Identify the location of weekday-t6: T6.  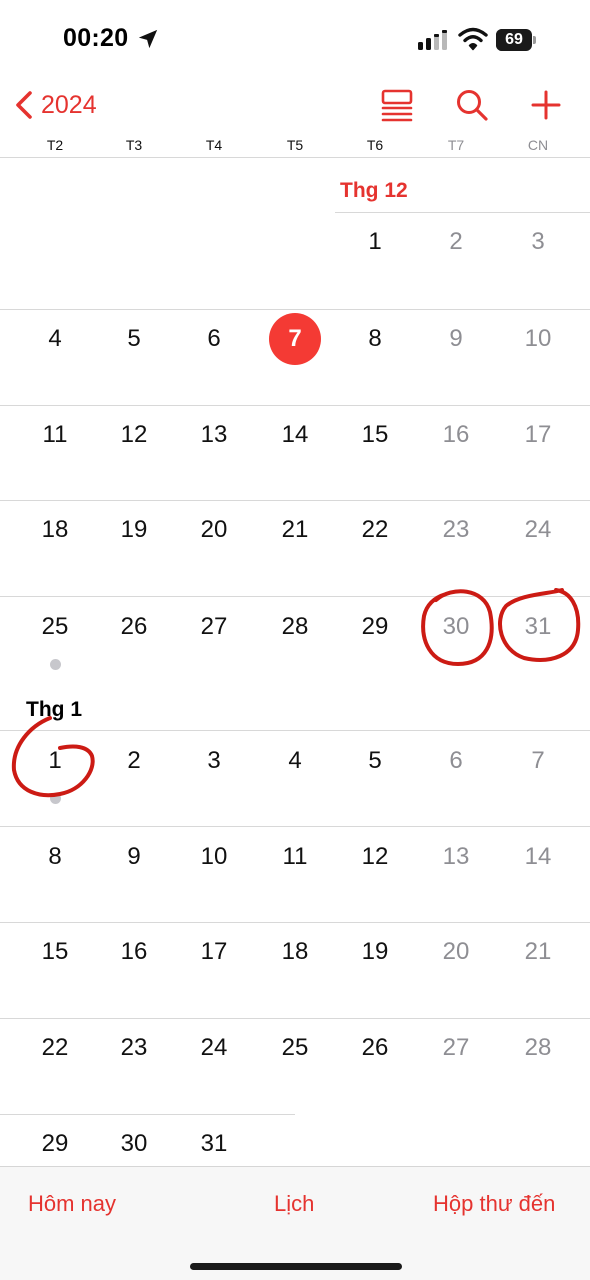
(375, 145).